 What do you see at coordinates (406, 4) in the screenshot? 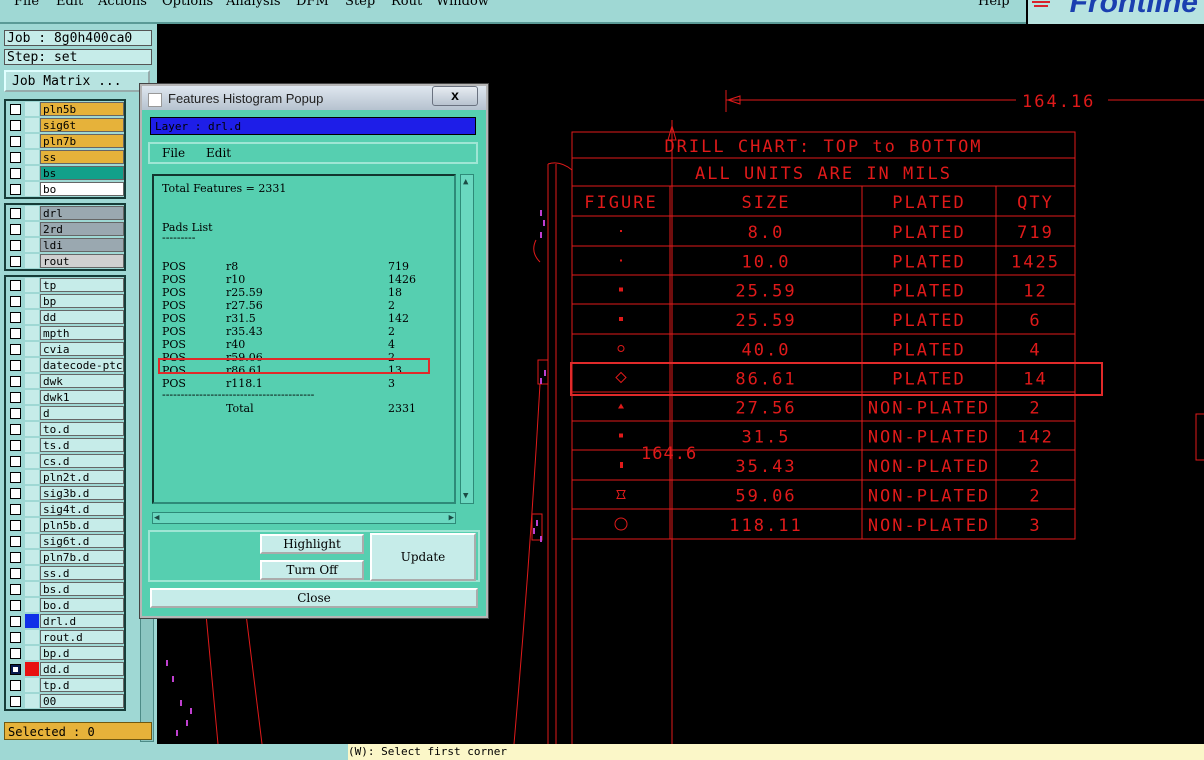
I see `menu-rout: Rout` at bounding box center [406, 4].